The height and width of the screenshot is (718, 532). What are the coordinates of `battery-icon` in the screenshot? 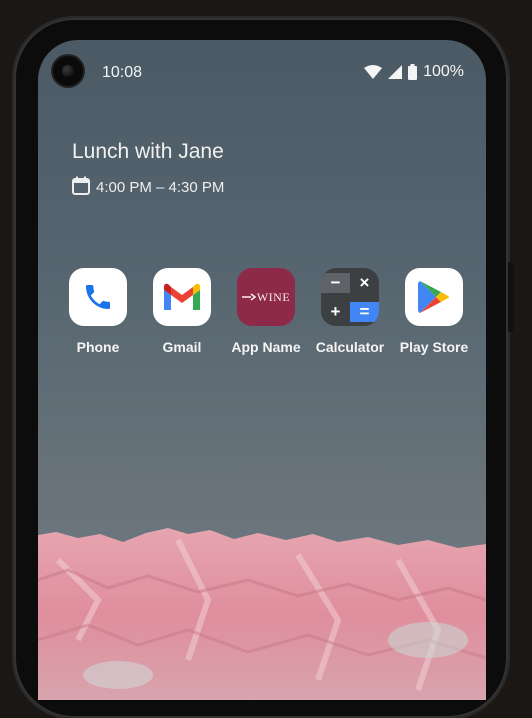 It's located at (413, 72).